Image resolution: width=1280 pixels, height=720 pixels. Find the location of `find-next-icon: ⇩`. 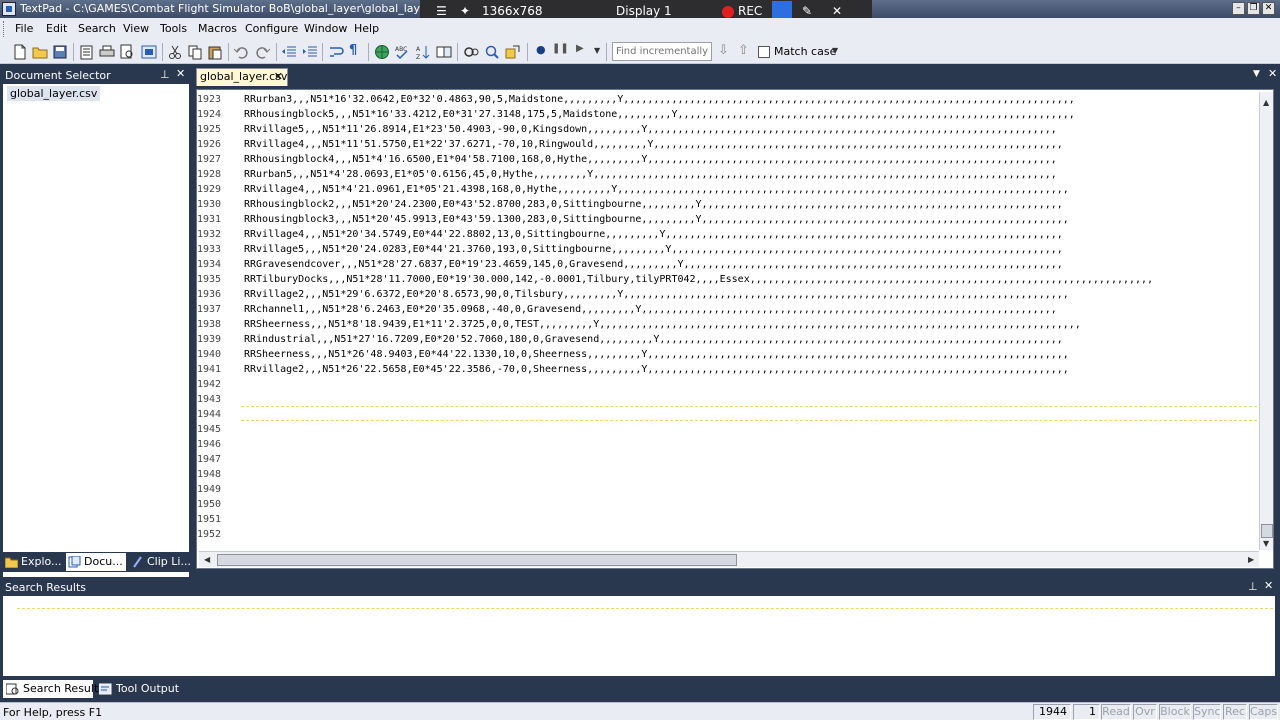

find-next-icon: ⇩ is located at coordinates (726, 51).